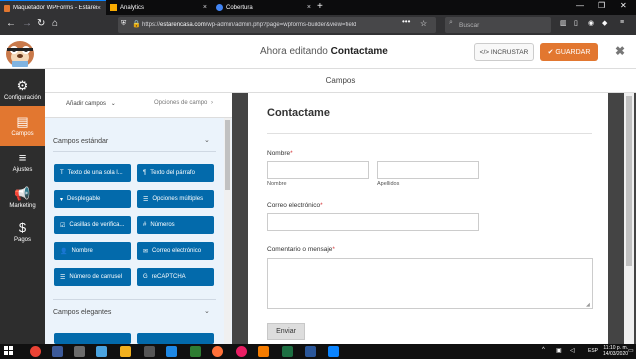 This screenshot has width=636, height=359. Describe the element at coordinates (92, 277) in the screenshot. I see `field-button-number-slider: ☰ Número de carrusel` at that location.